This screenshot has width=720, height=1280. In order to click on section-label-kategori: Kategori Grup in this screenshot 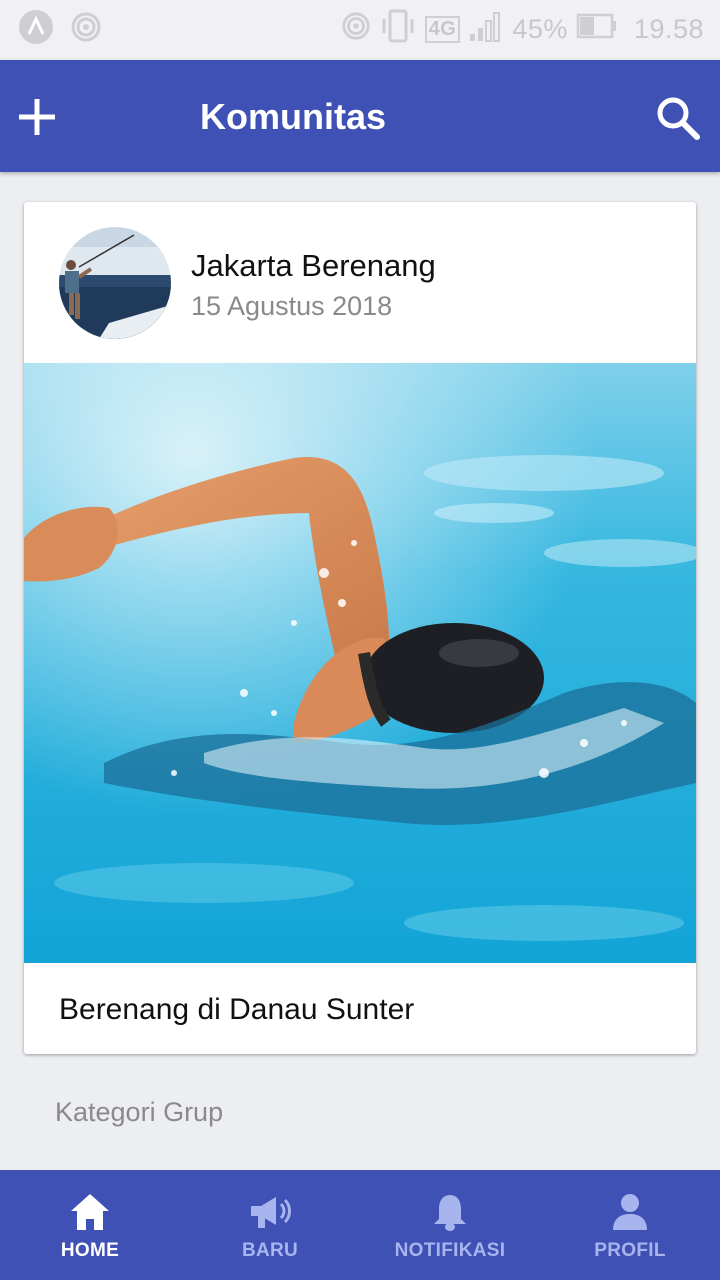, I will do `click(139, 1112)`.